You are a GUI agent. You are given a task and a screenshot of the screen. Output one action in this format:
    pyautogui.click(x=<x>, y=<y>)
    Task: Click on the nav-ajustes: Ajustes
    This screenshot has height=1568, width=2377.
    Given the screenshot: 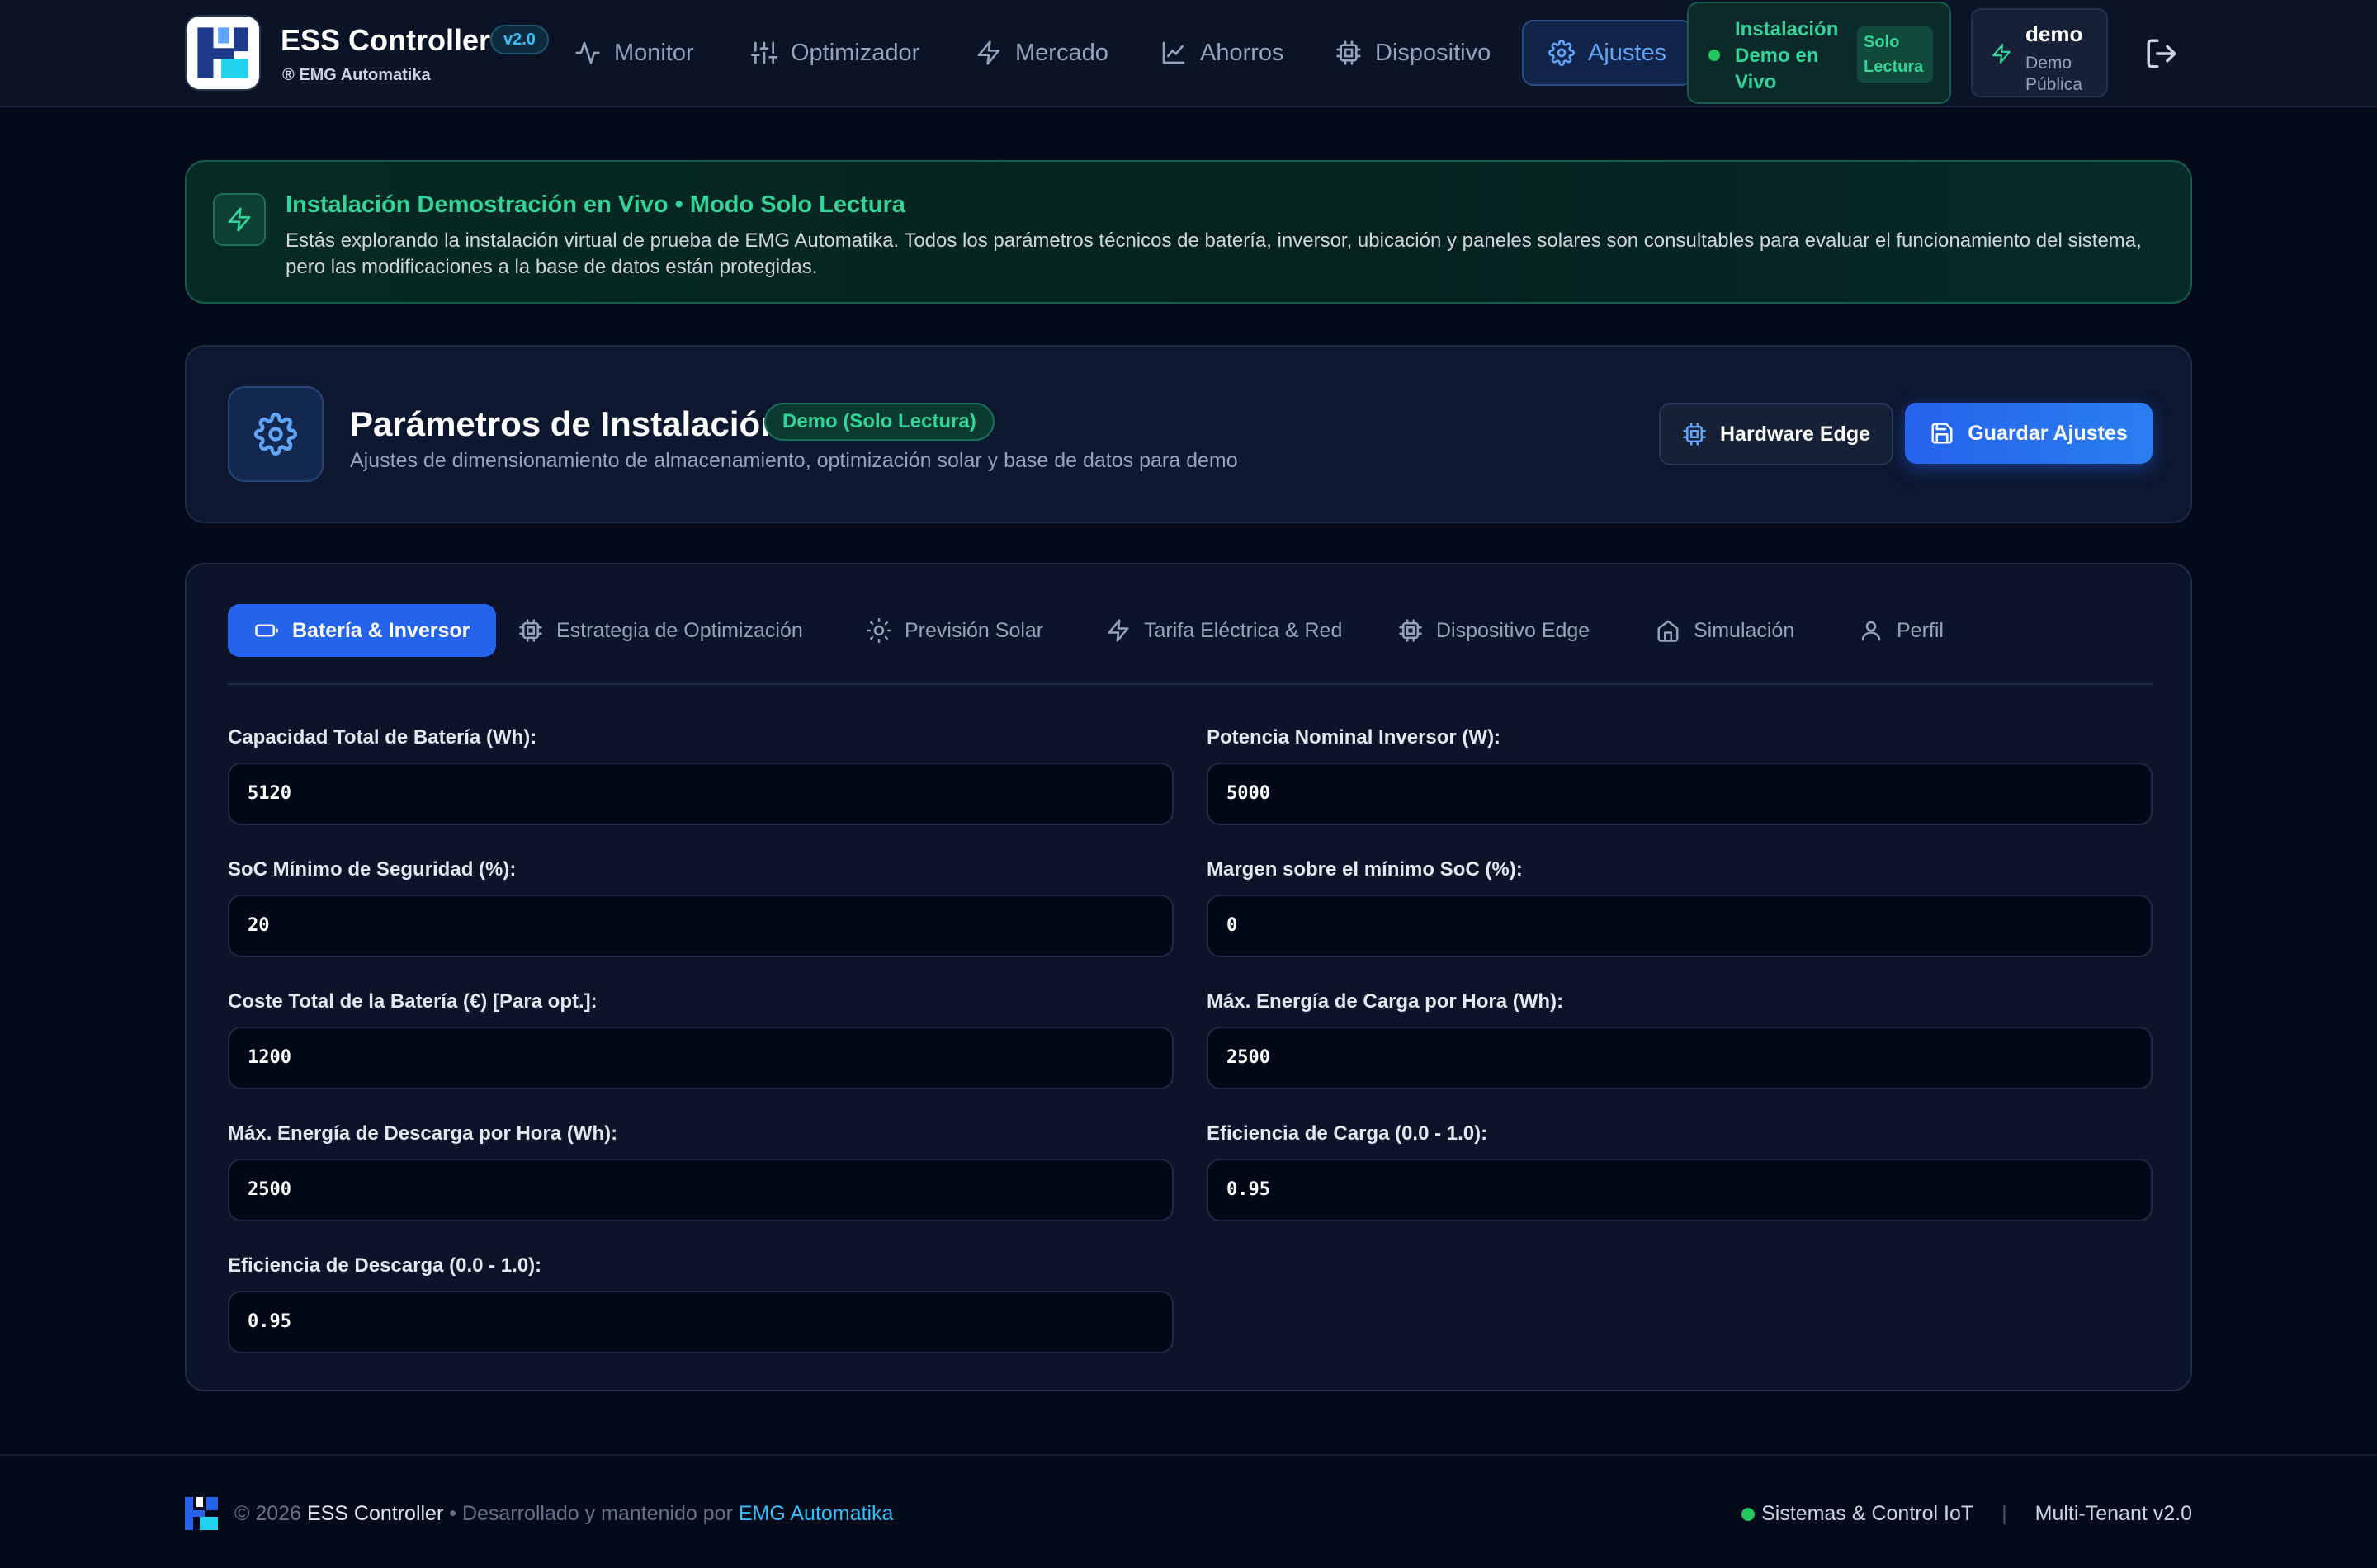 What is the action you would take?
    pyautogui.click(x=1608, y=53)
    